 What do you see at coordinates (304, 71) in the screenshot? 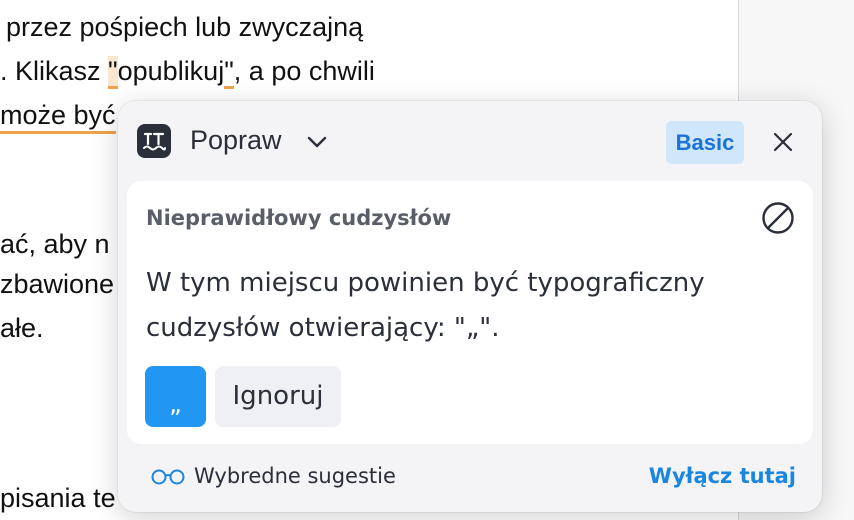
I see `doc-line-2-post: , a po chwili` at bounding box center [304, 71].